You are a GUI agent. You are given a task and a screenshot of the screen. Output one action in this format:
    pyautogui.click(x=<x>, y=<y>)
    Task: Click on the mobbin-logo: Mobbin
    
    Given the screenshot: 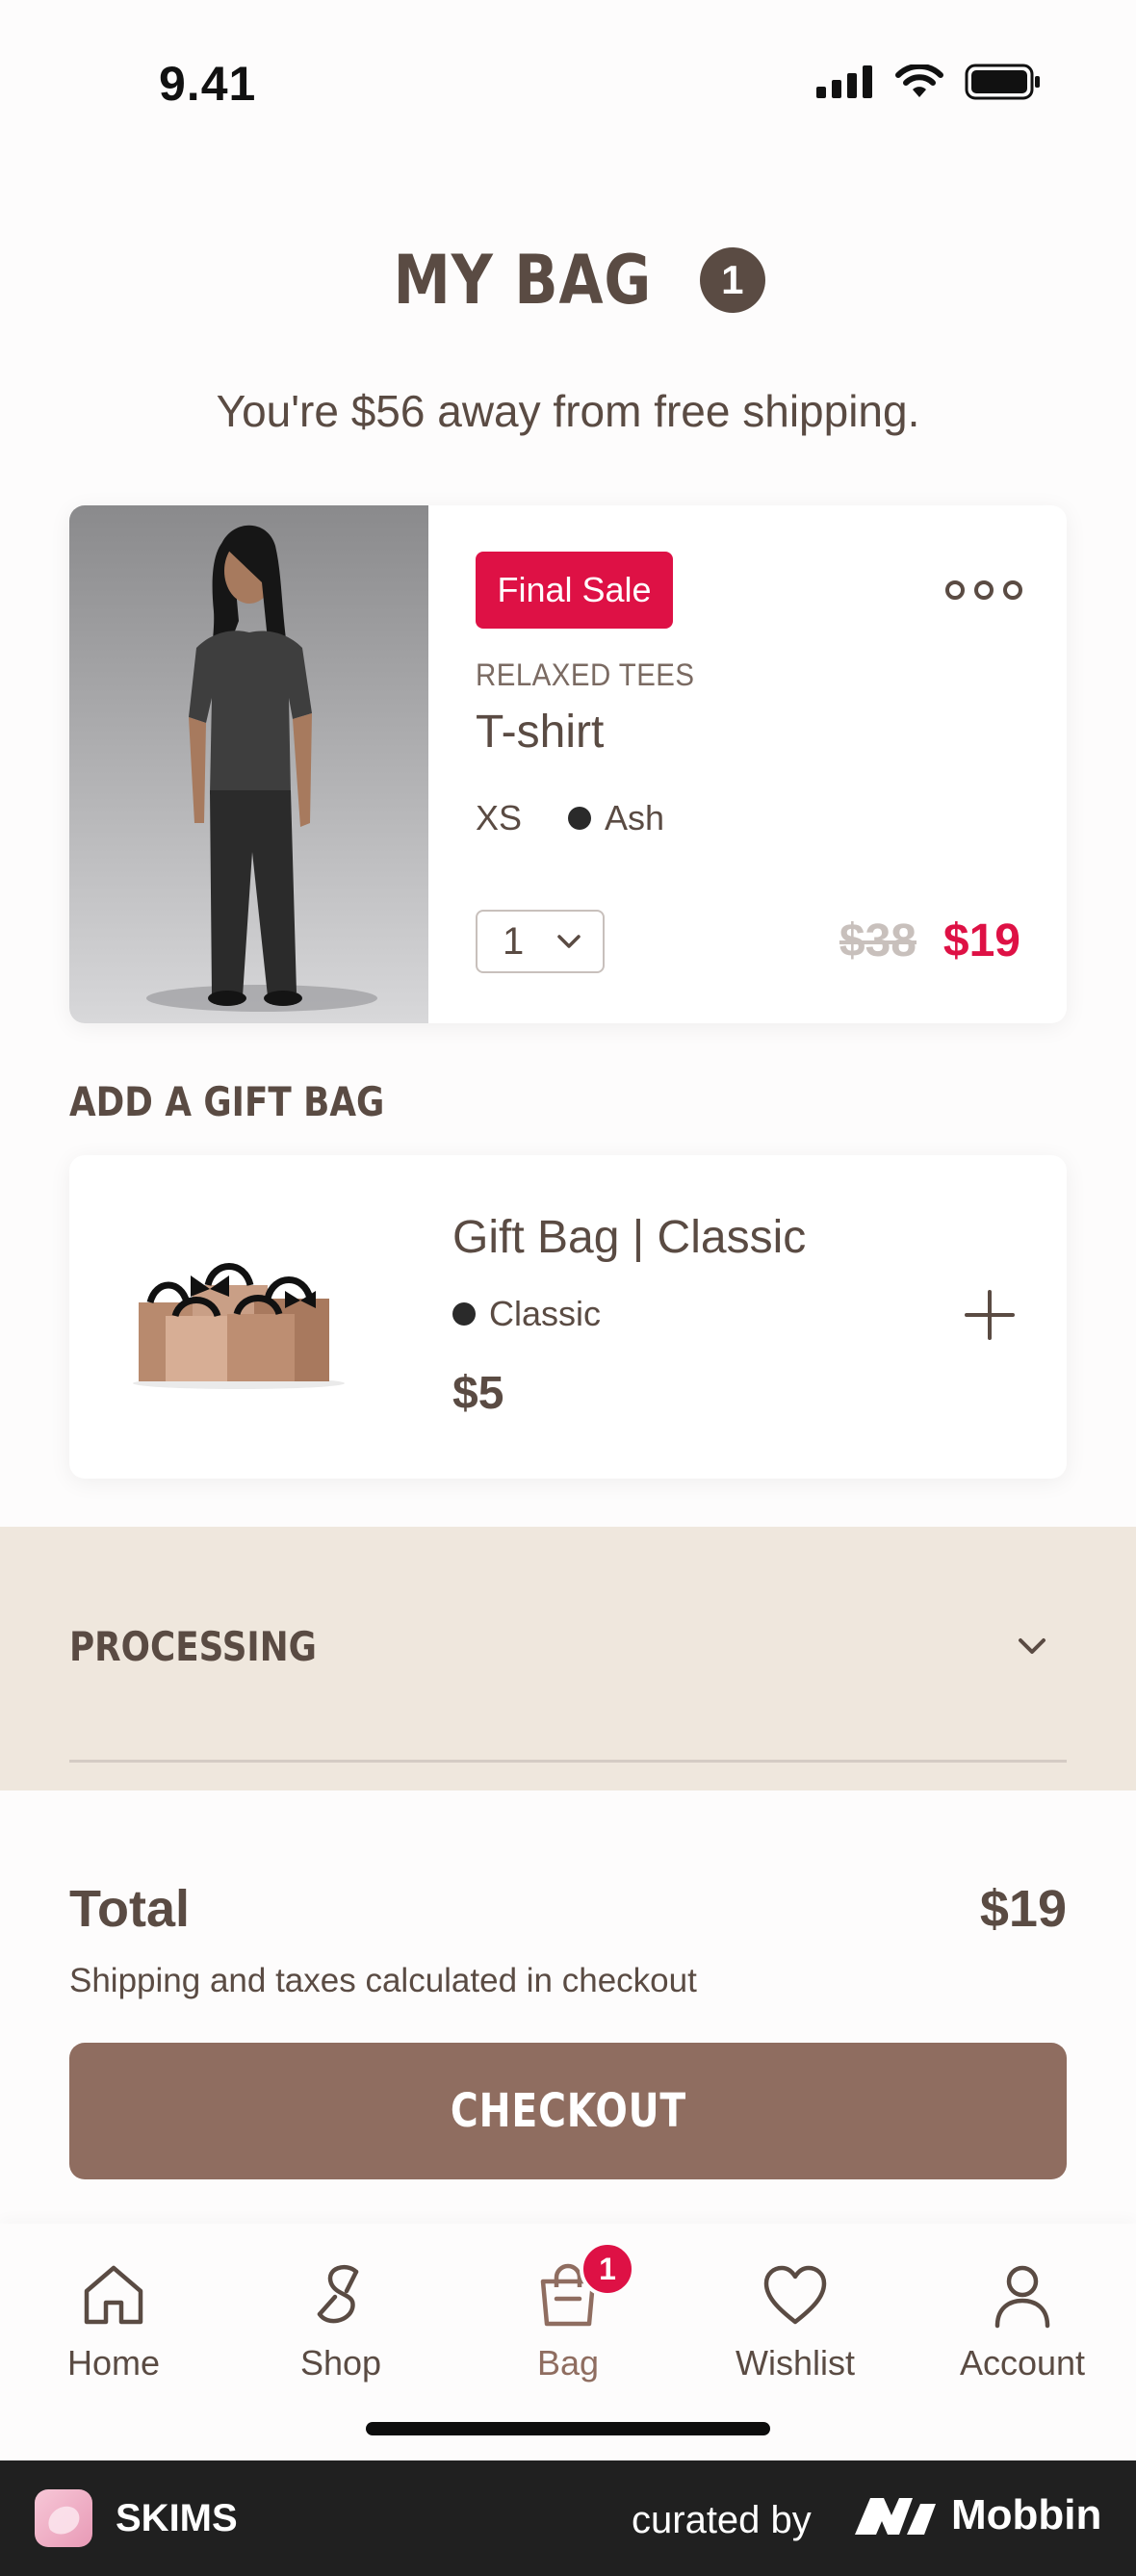 What is the action you would take?
    pyautogui.click(x=977, y=2515)
    